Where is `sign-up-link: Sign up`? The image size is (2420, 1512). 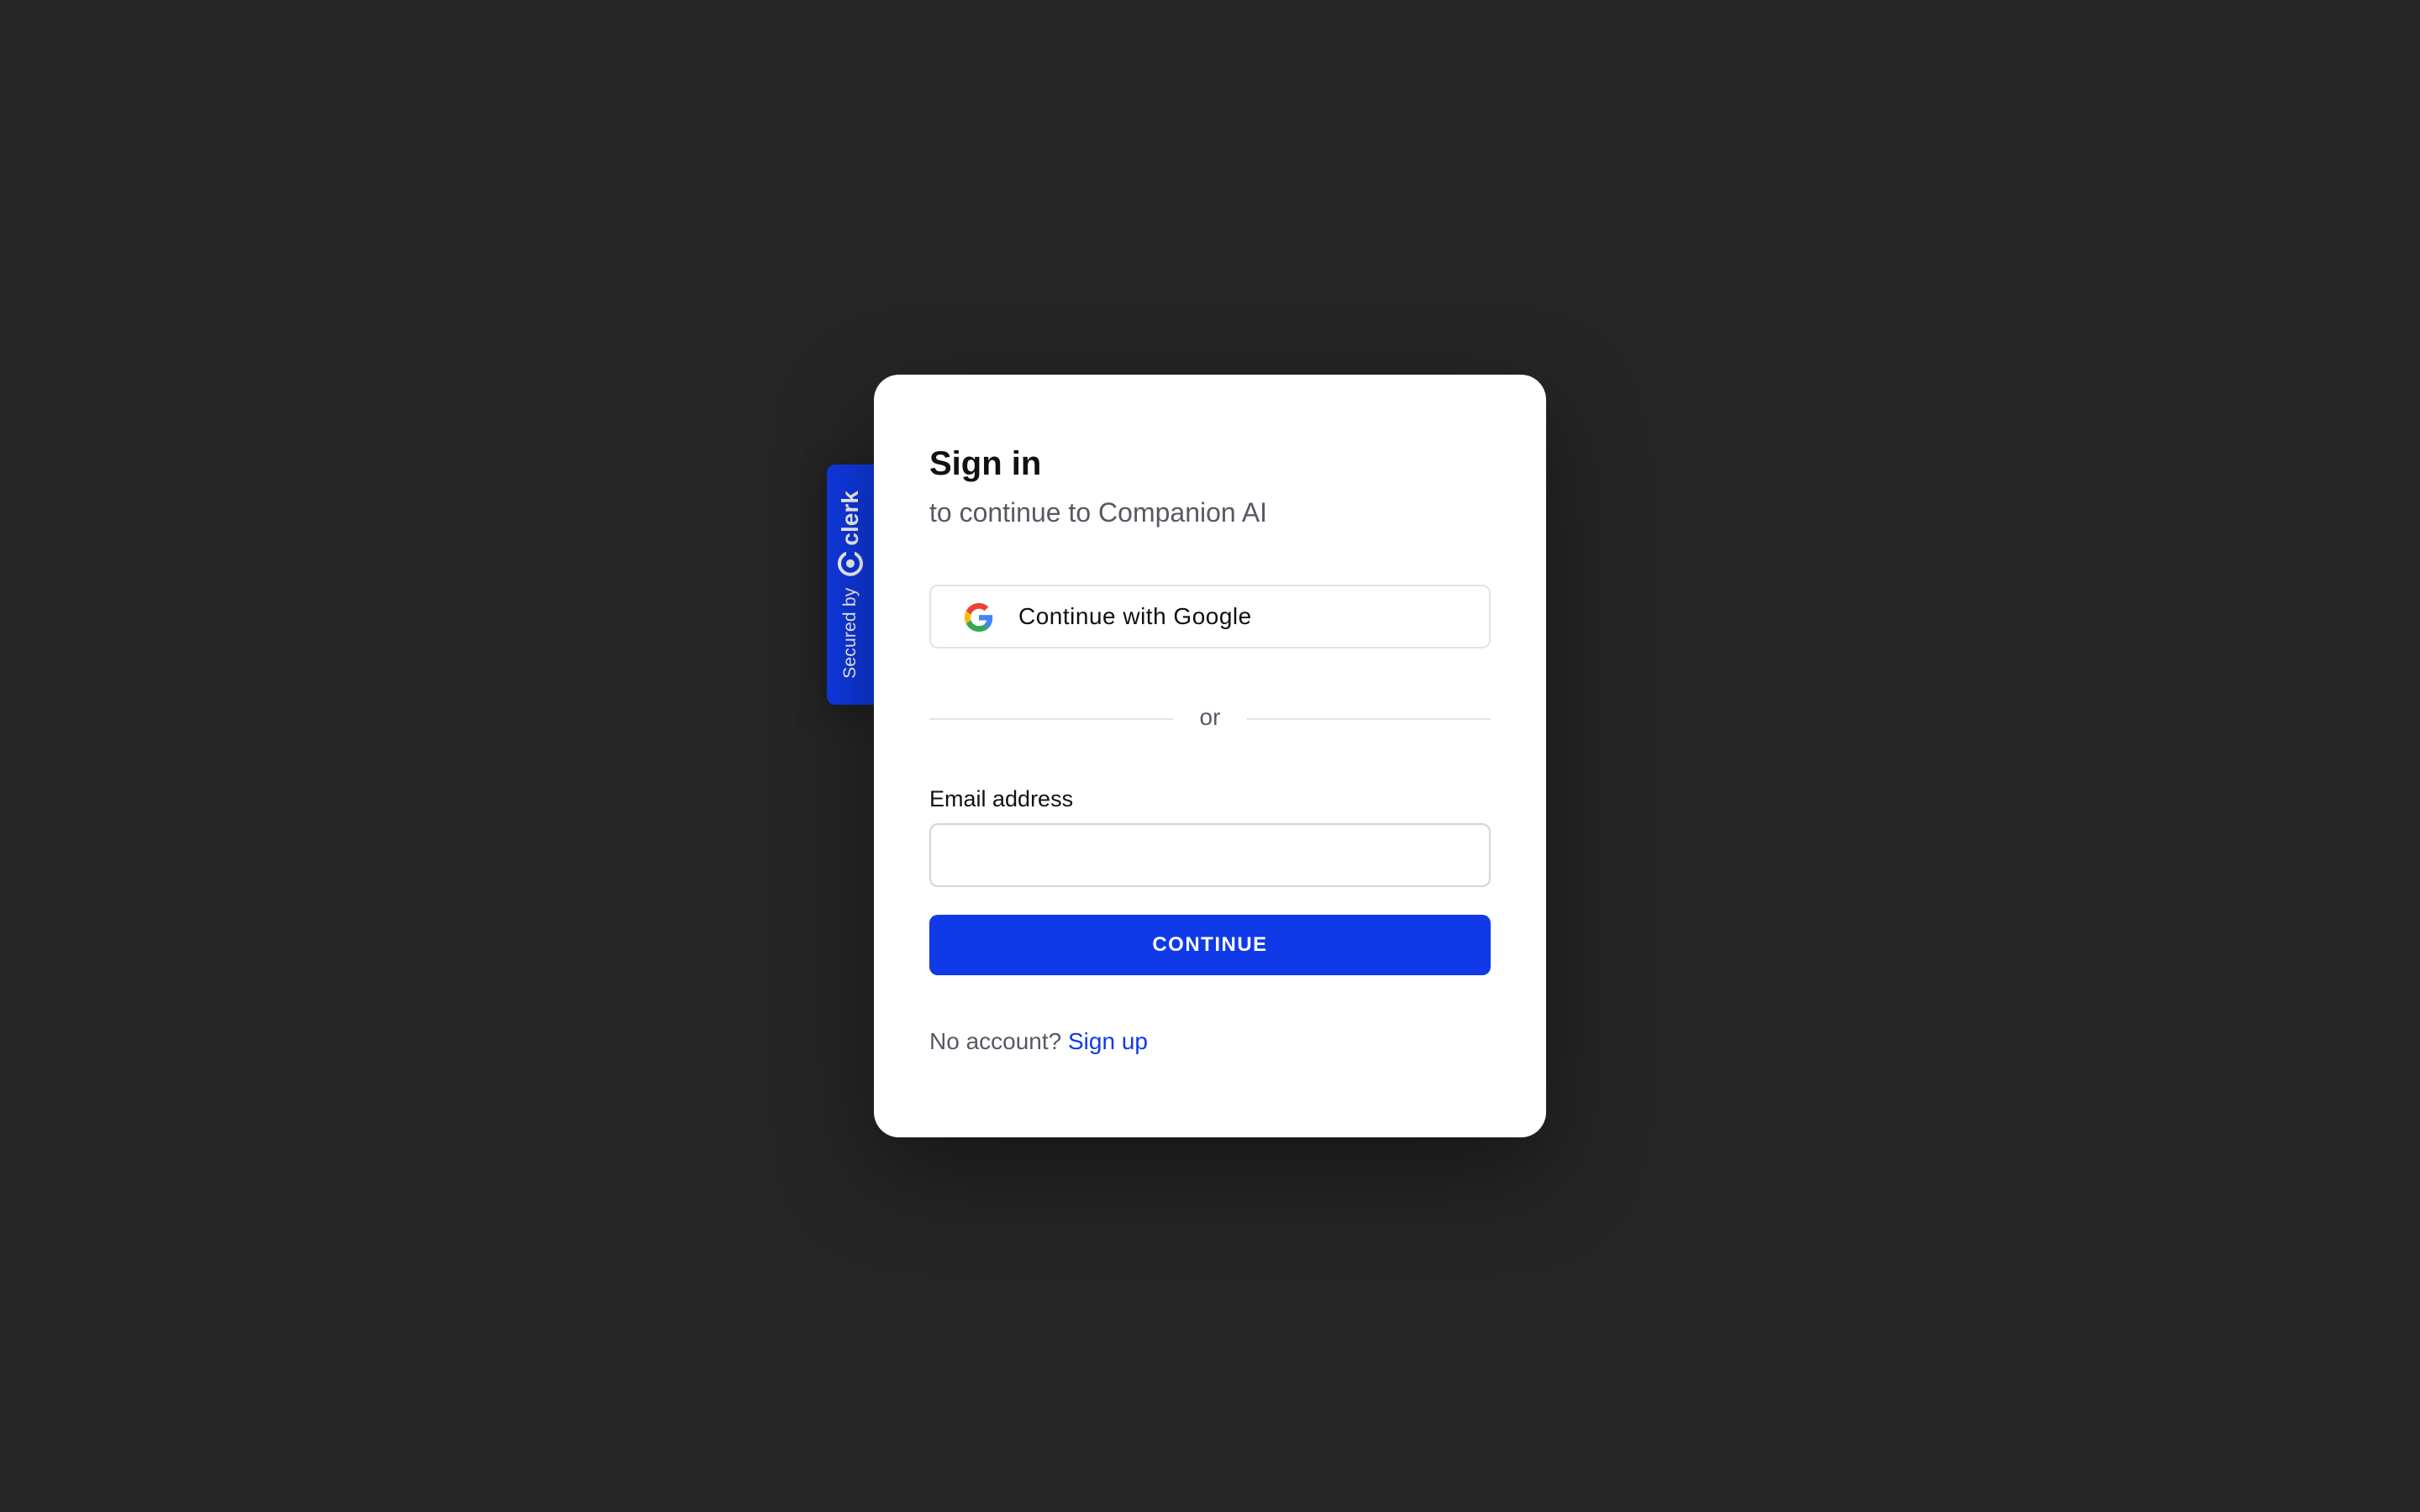 sign-up-link: Sign up is located at coordinates (1108, 1041).